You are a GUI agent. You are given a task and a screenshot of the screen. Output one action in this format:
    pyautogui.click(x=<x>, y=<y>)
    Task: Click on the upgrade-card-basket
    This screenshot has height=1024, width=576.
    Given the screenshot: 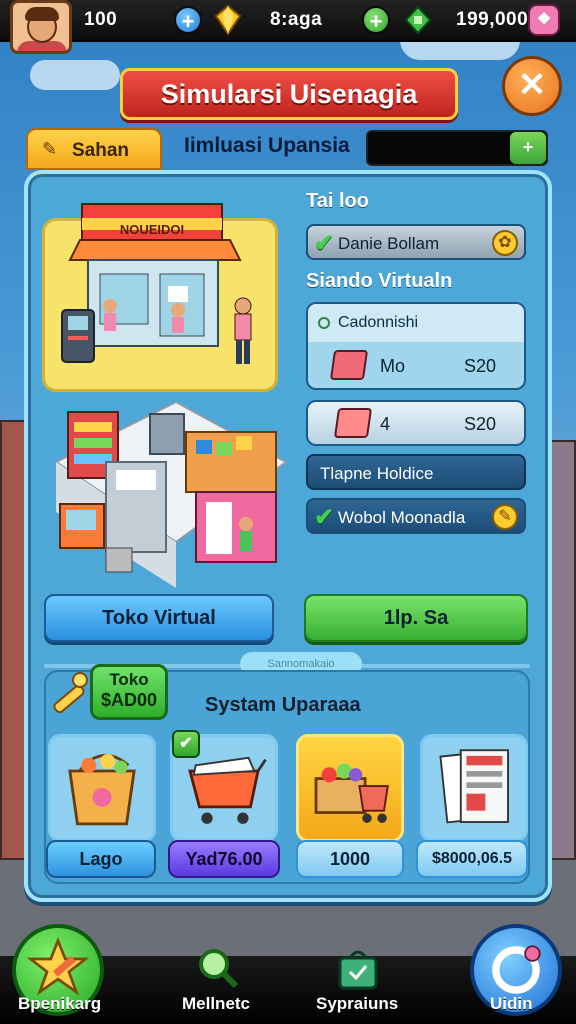 What is the action you would take?
    pyautogui.click(x=102, y=788)
    